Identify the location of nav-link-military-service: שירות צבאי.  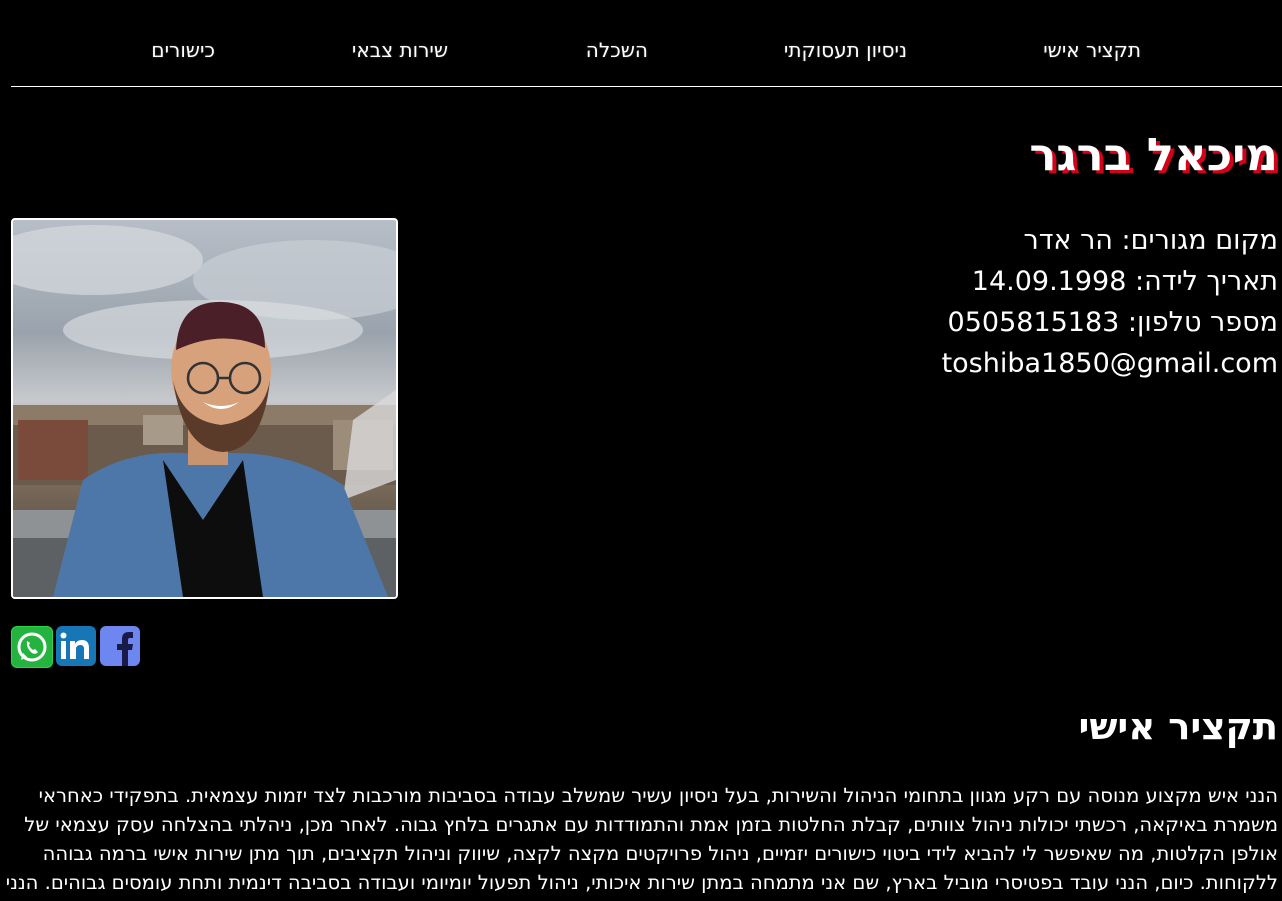
(400, 50).